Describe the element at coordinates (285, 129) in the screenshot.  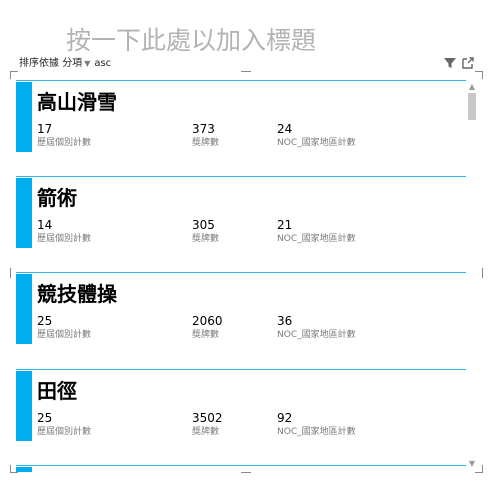
I see `metric-value: 24` at that location.